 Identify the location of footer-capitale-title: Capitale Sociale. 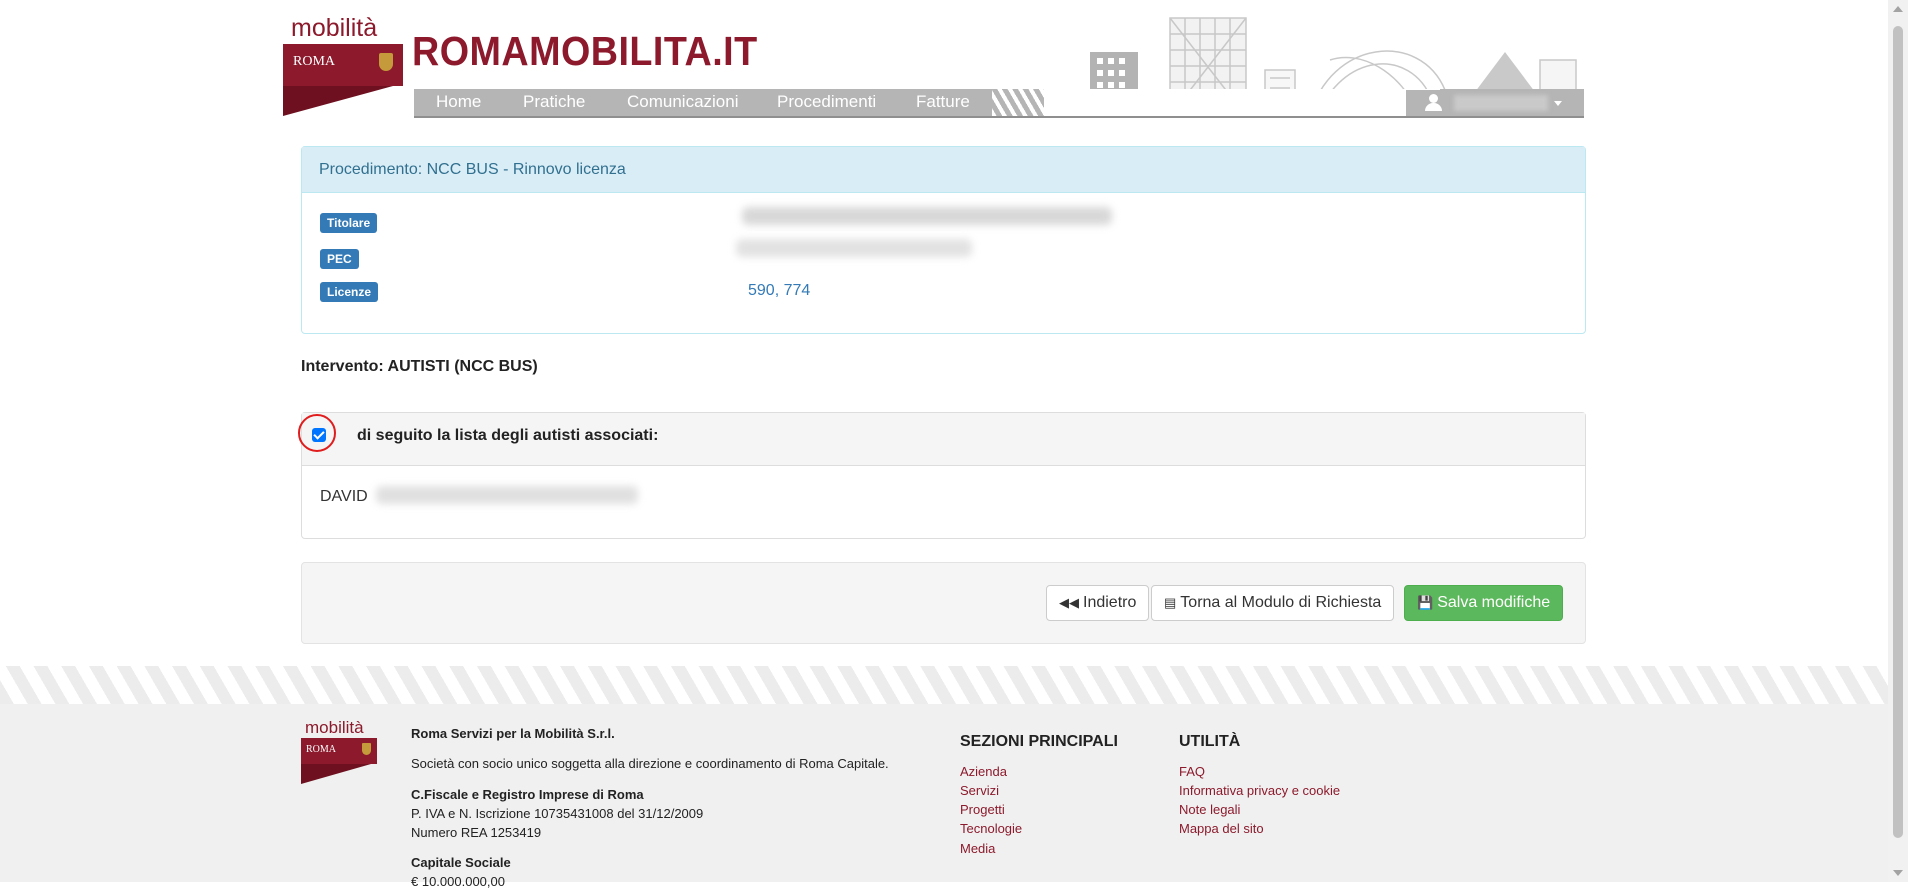
(461, 862).